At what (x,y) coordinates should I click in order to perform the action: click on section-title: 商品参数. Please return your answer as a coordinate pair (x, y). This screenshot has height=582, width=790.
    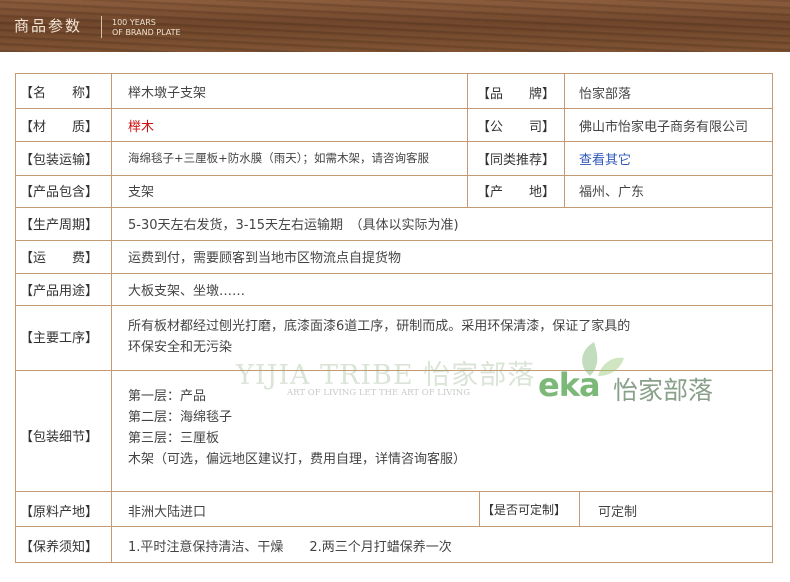
    Looking at the image, I should click on (48, 26).